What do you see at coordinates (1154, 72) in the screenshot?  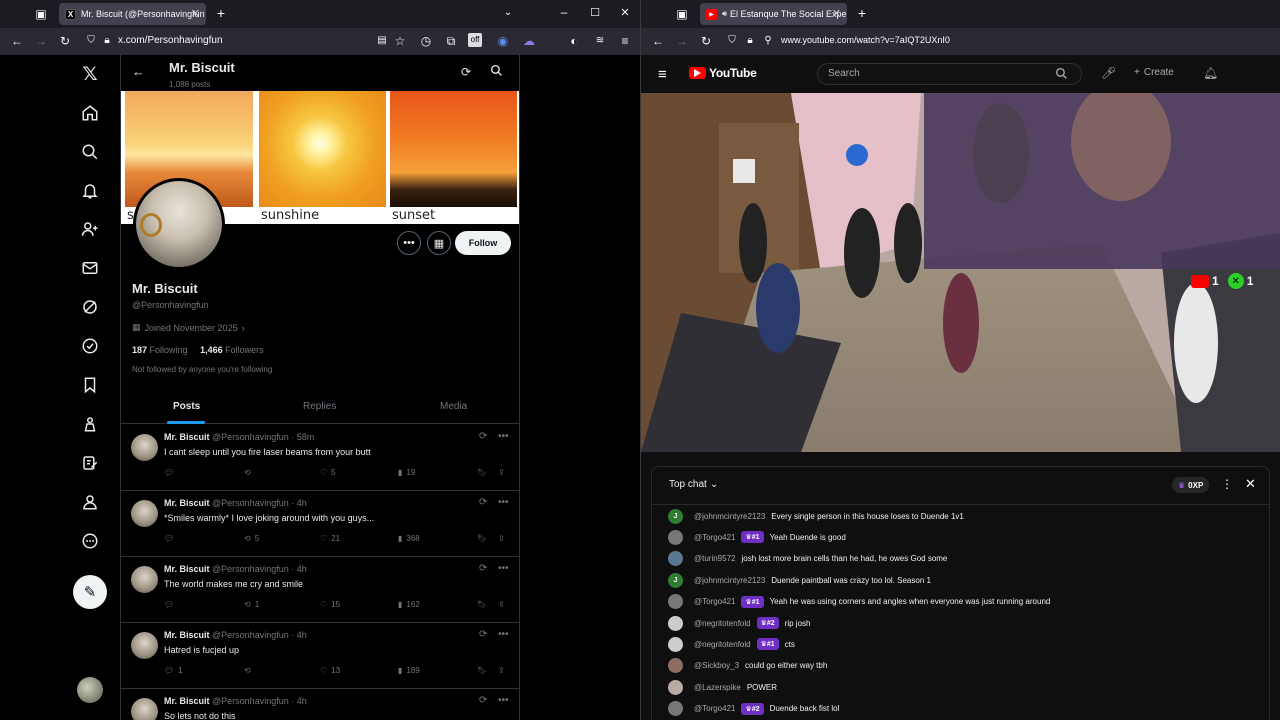 I see `create-button: + Create` at bounding box center [1154, 72].